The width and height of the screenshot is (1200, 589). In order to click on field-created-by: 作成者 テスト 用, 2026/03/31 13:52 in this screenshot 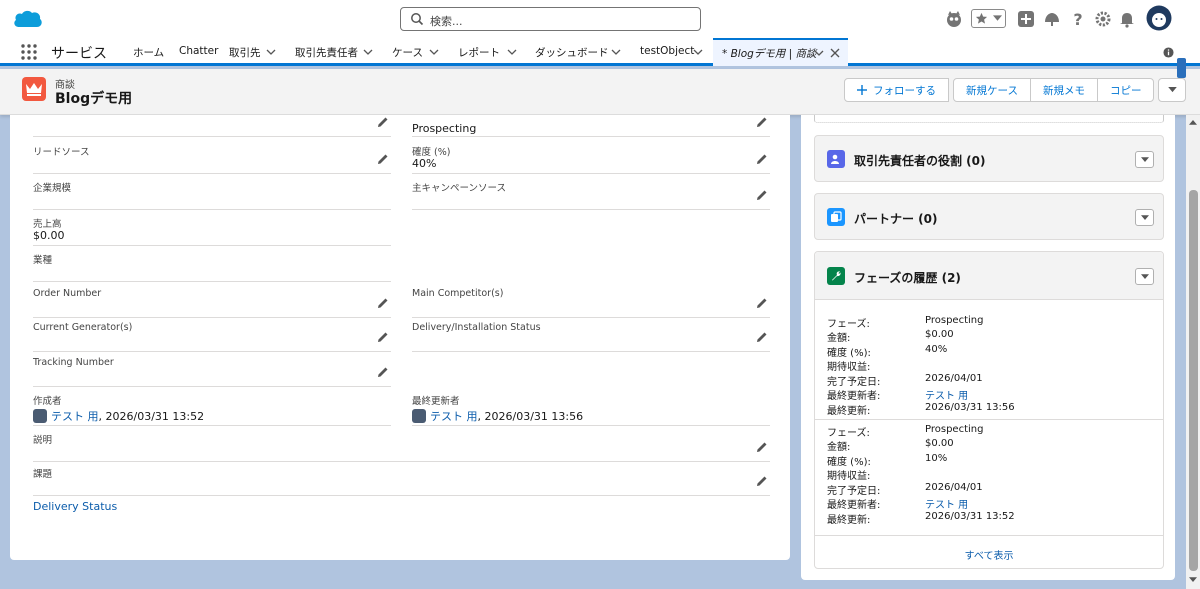, I will do `click(212, 407)`.